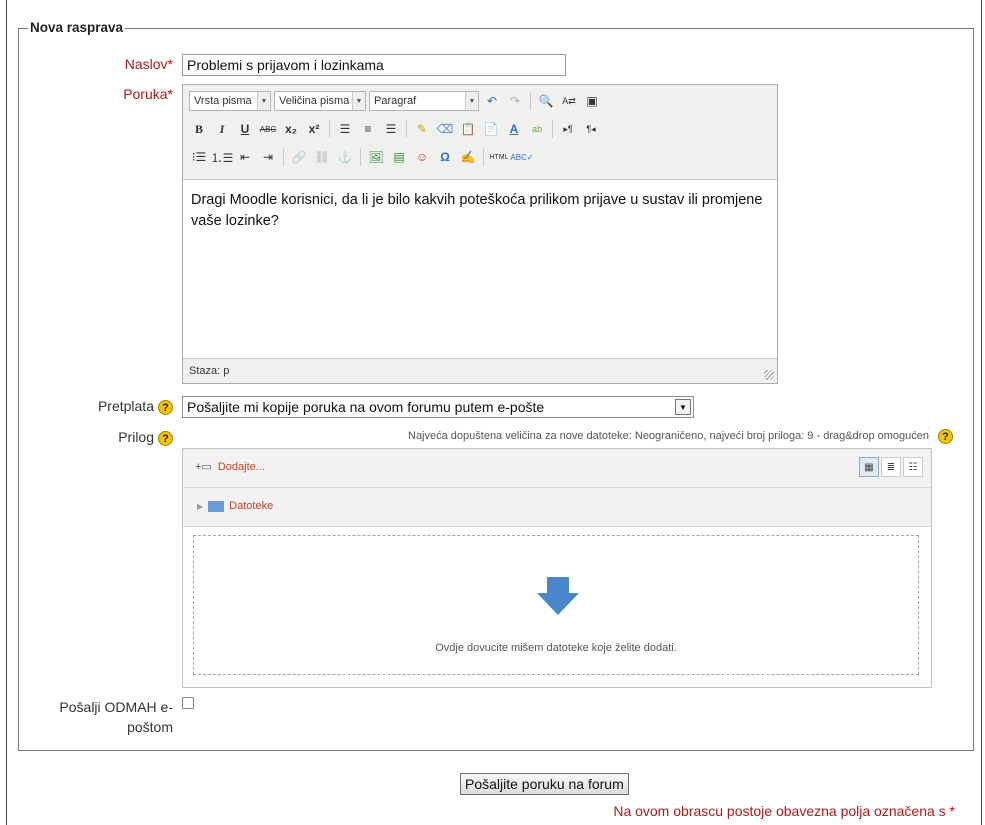  I want to click on align-right-icon: ☰, so click(391, 129).